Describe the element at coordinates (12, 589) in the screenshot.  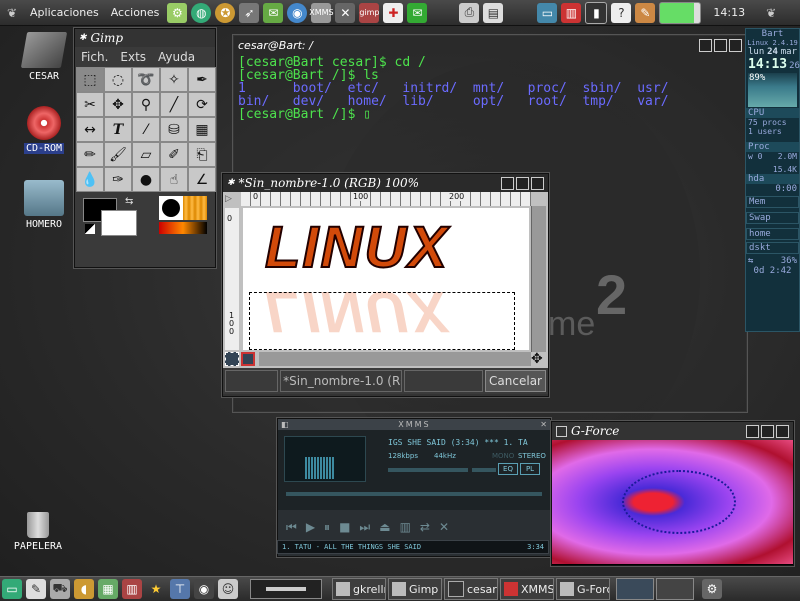
I see `screen-icon: ▭` at that location.